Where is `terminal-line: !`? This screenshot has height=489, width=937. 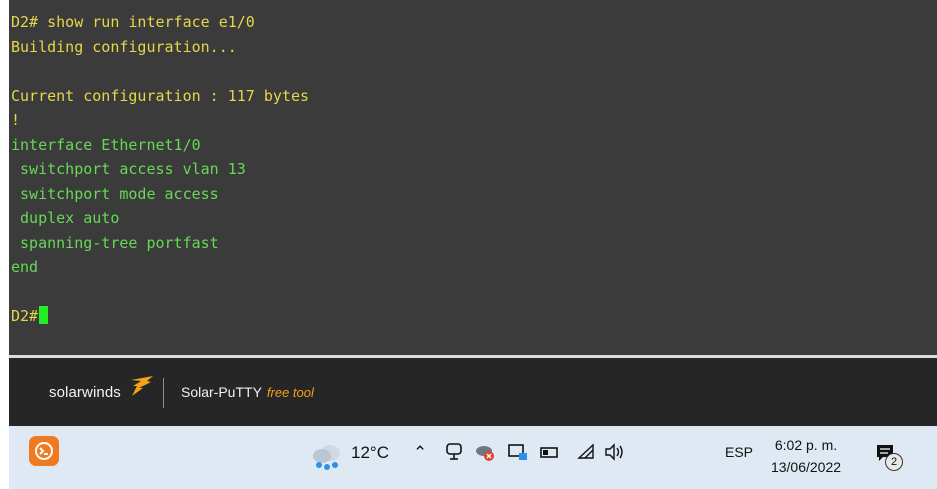 terminal-line: ! is located at coordinates (16, 120).